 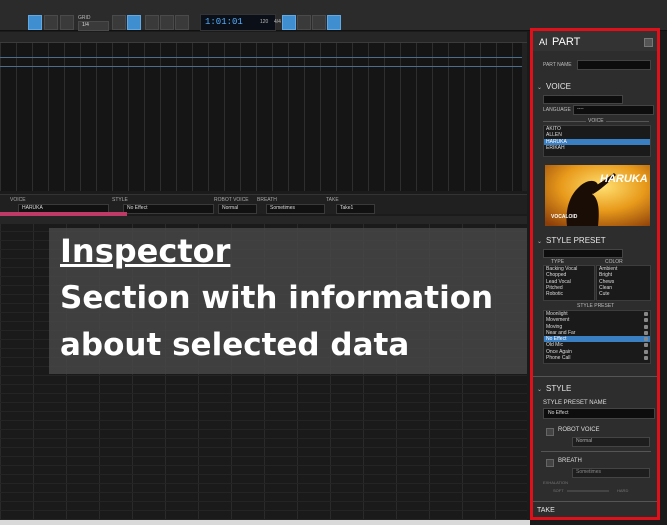 I want to click on tempo-display: 120, so click(x=264, y=22).